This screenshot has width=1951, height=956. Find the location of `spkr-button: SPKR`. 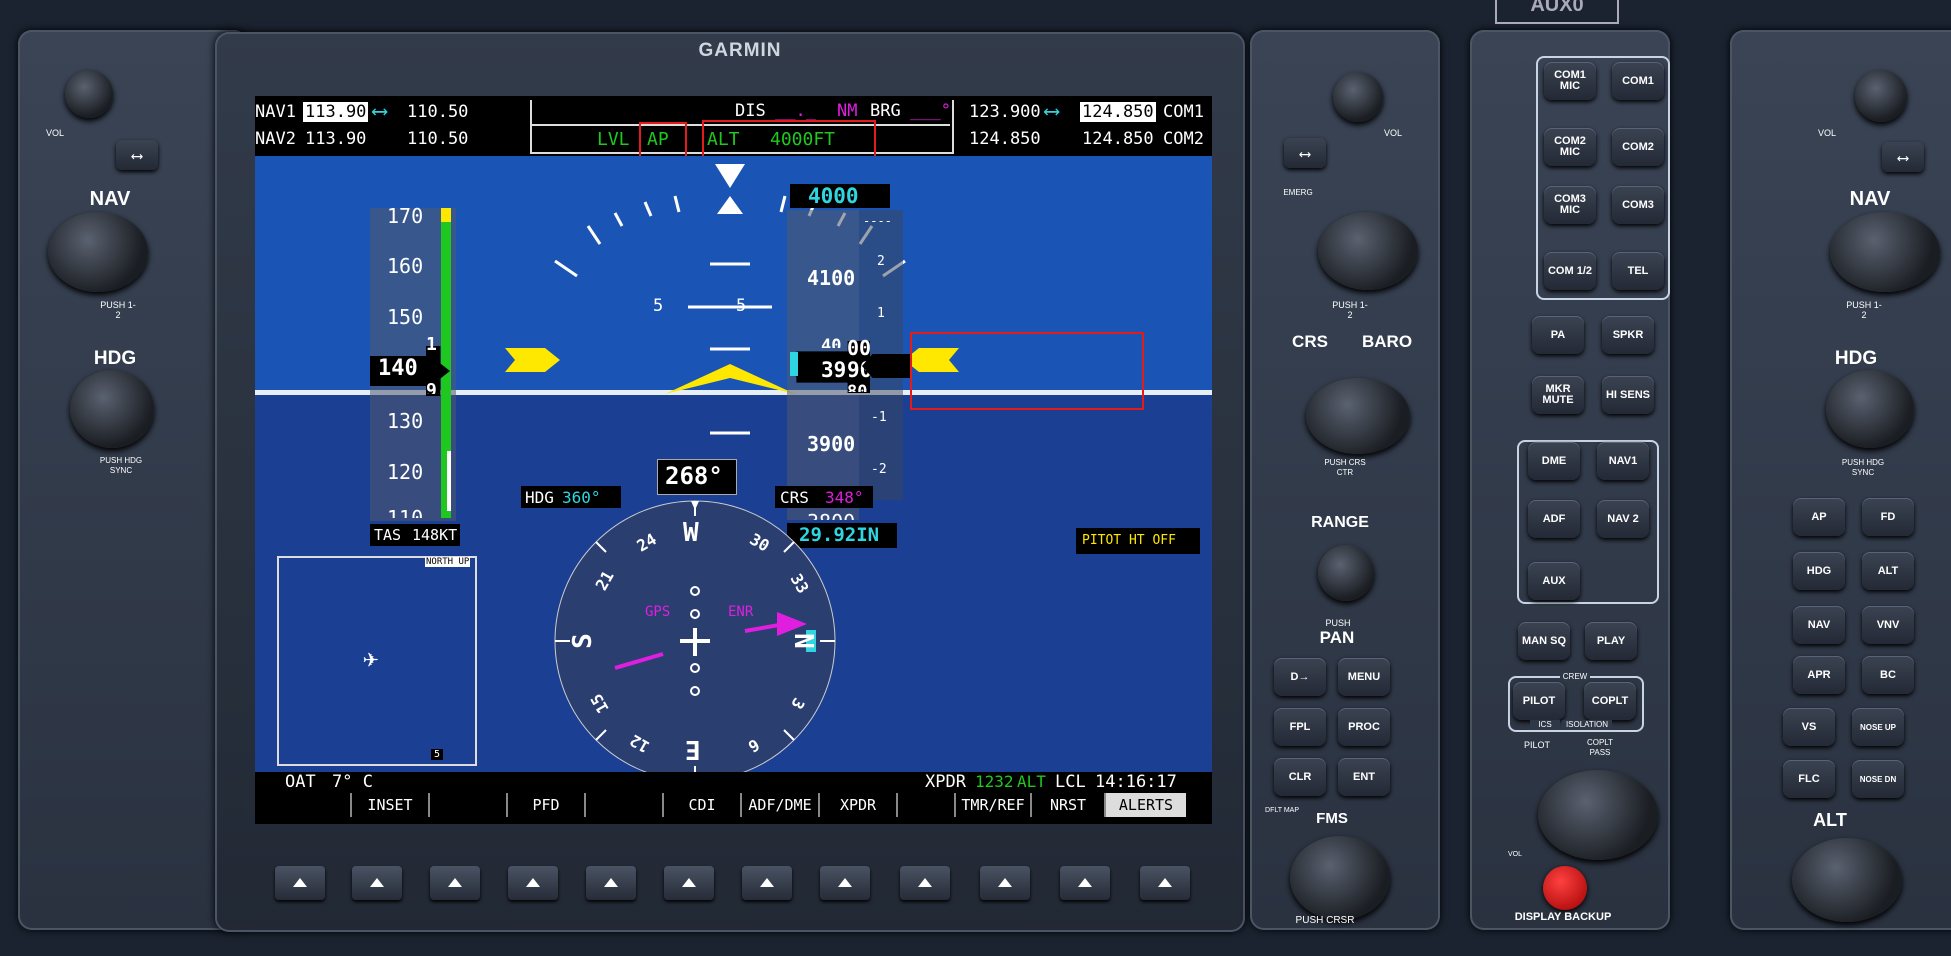

spkr-button: SPKR is located at coordinates (1628, 335).